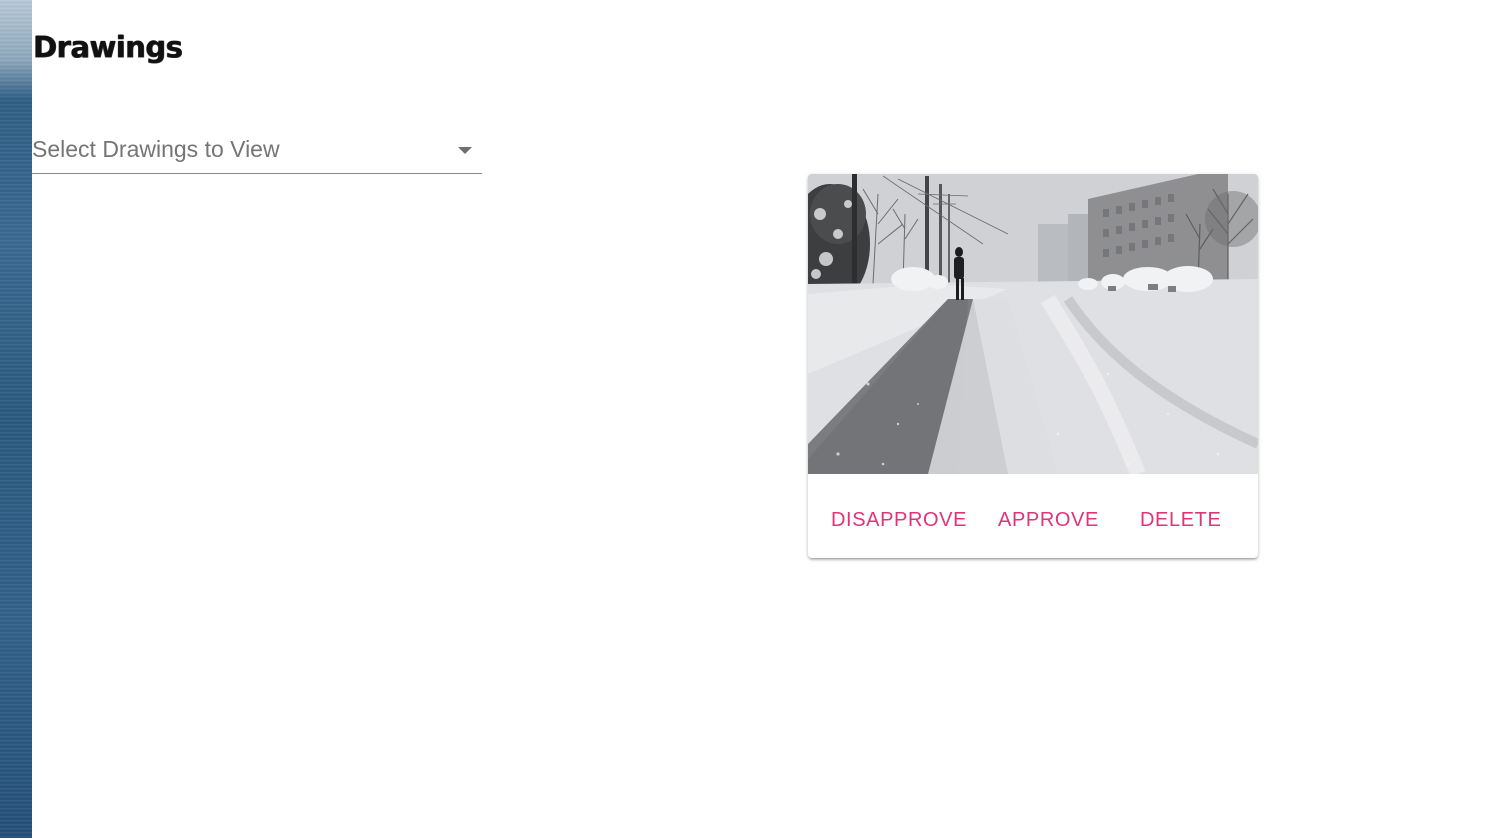 The width and height of the screenshot is (1490, 838). Describe the element at coordinates (16, 419) in the screenshot. I see `ocean-background-strip` at that location.